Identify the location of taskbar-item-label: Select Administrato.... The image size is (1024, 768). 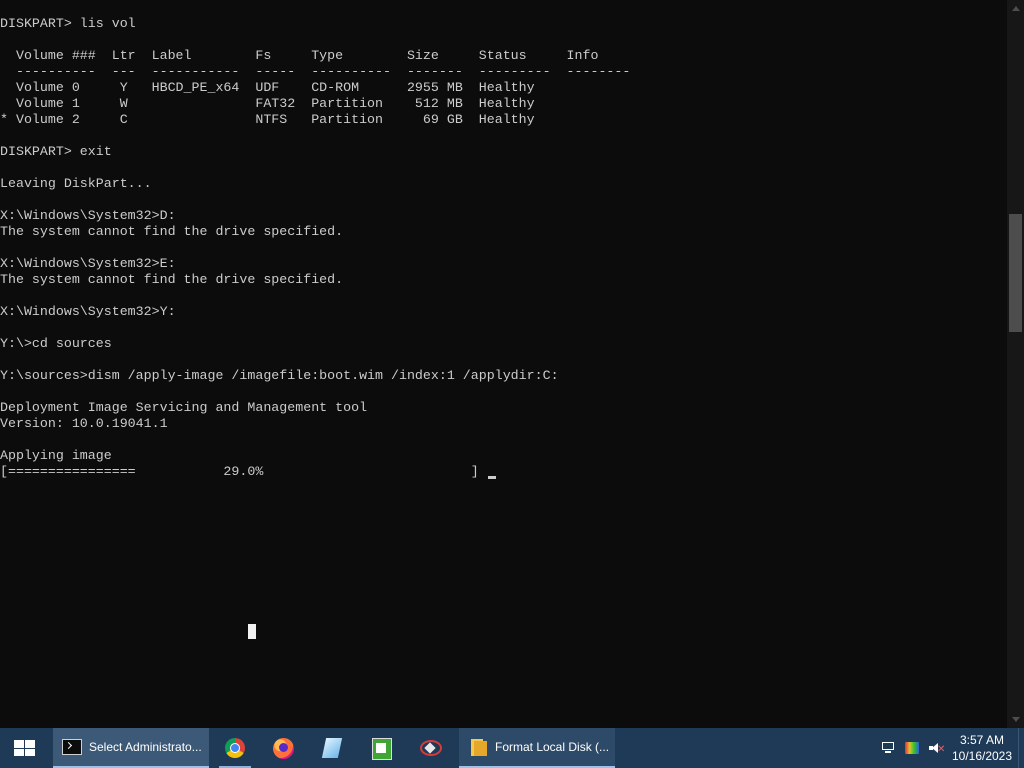
(145, 747).